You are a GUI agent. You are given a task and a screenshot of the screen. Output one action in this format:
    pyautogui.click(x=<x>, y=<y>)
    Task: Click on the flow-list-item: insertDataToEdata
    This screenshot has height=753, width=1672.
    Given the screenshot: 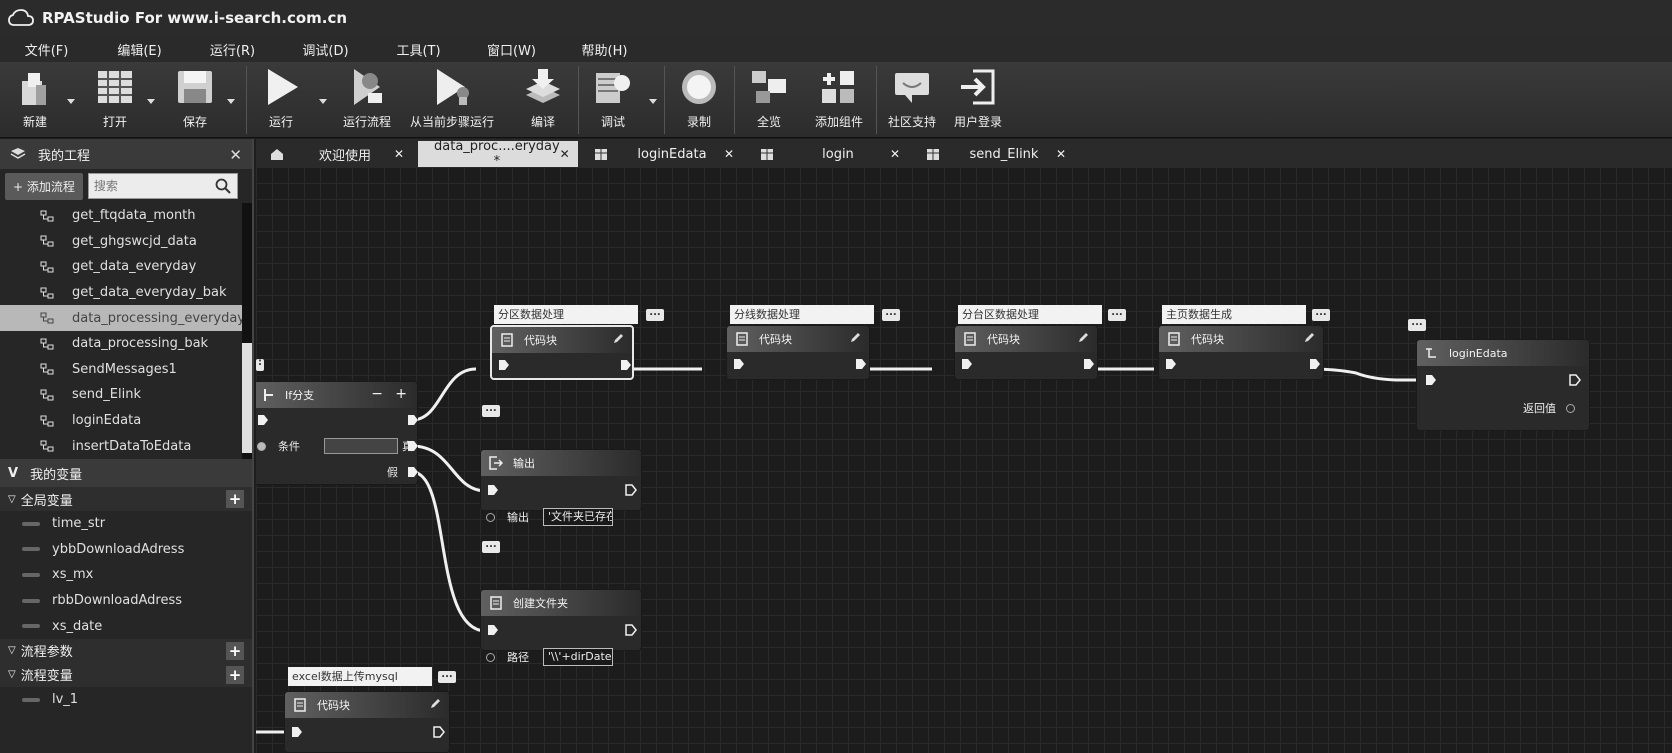 What is the action you would take?
    pyautogui.click(x=126, y=446)
    